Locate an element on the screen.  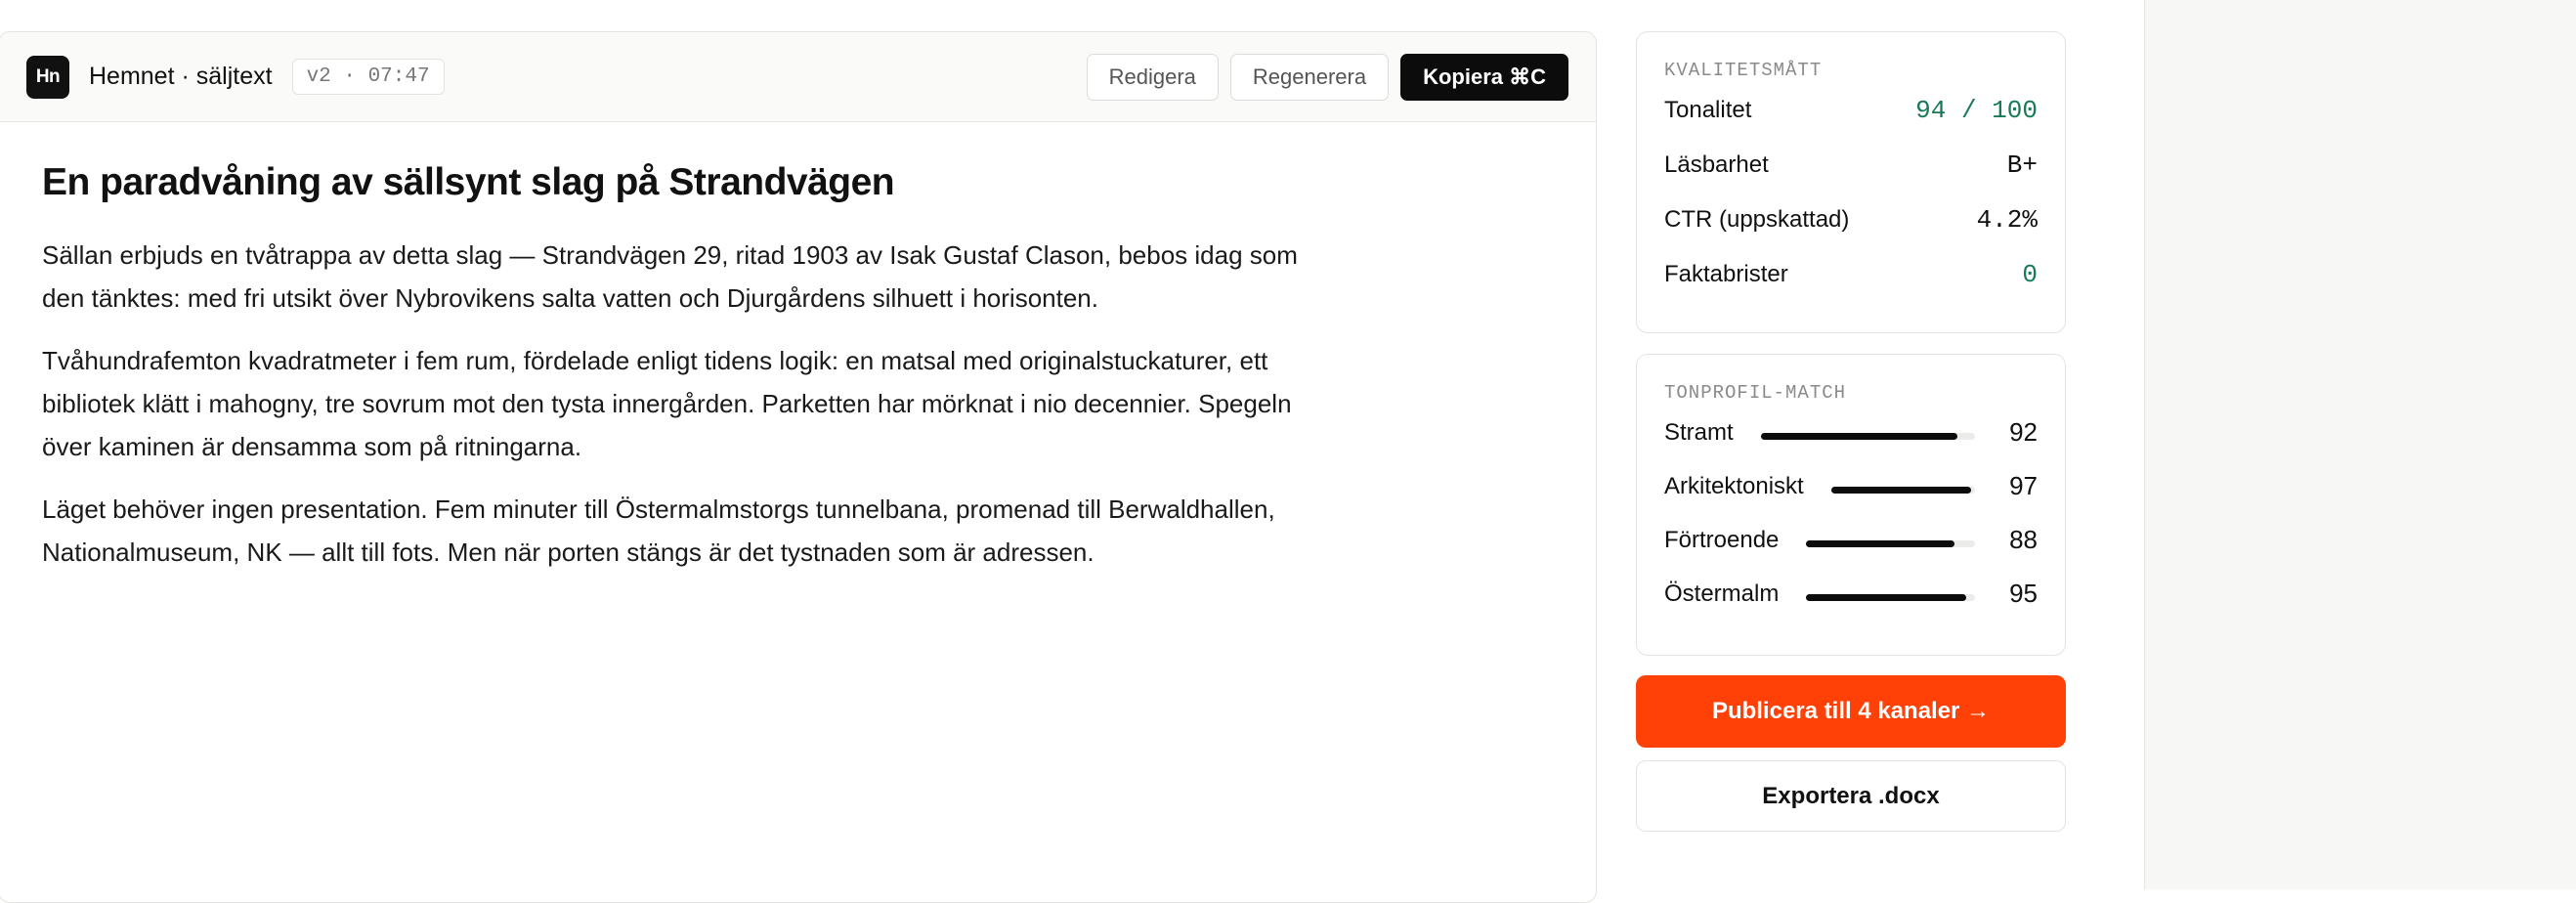
tone-value: 97 is located at coordinates (2024, 486).